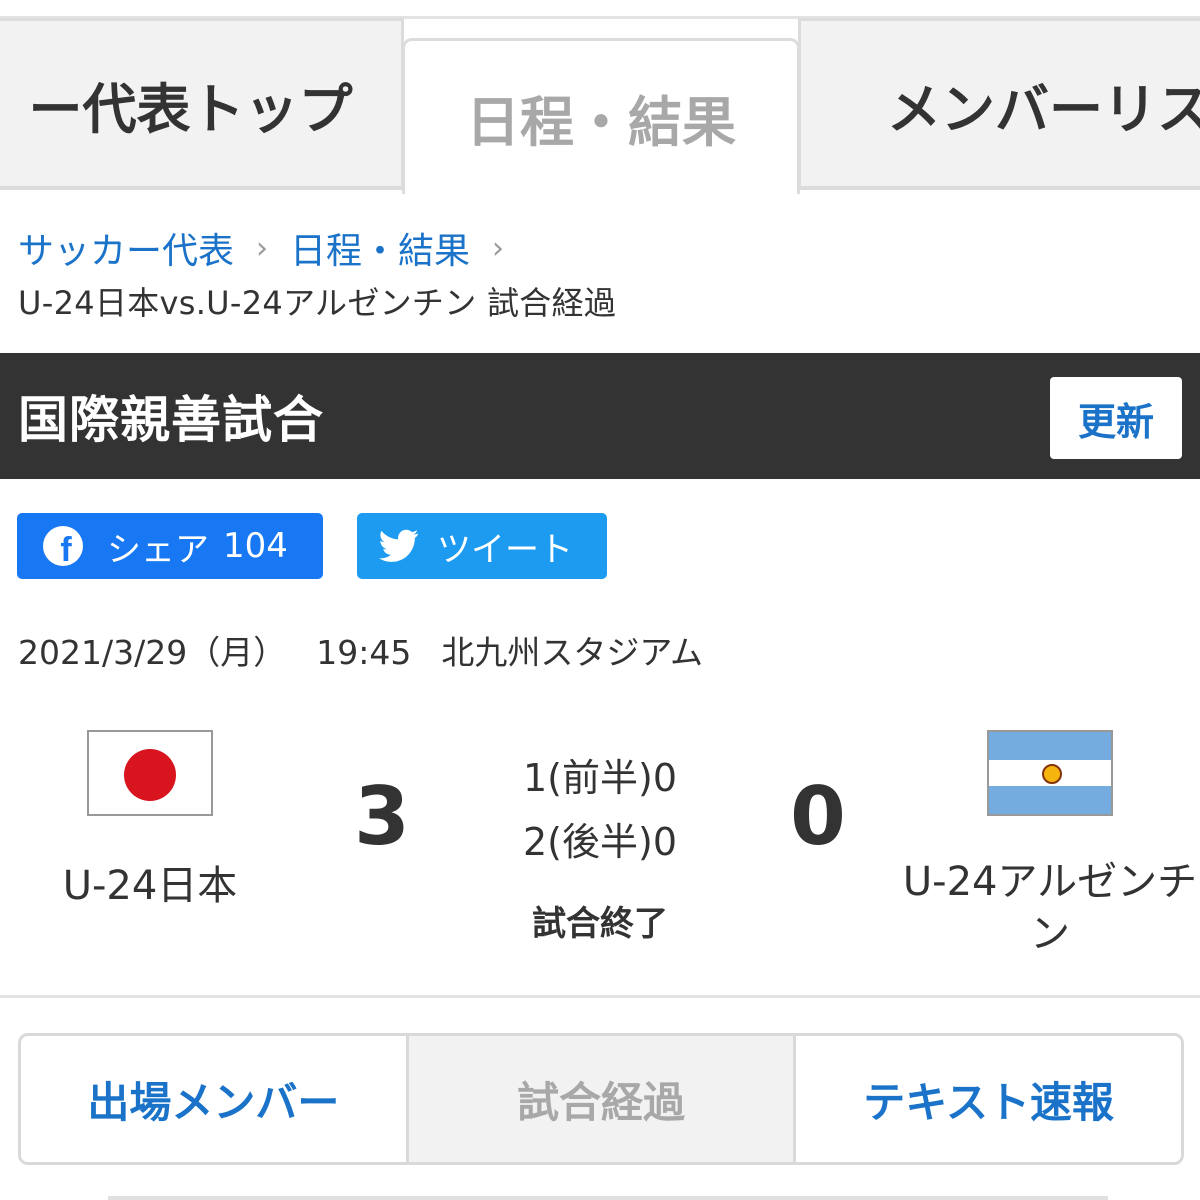 Image resolution: width=1200 pixels, height=1200 pixels. What do you see at coordinates (535, 842) in the screenshot?
I see `second-half-home: 2` at bounding box center [535, 842].